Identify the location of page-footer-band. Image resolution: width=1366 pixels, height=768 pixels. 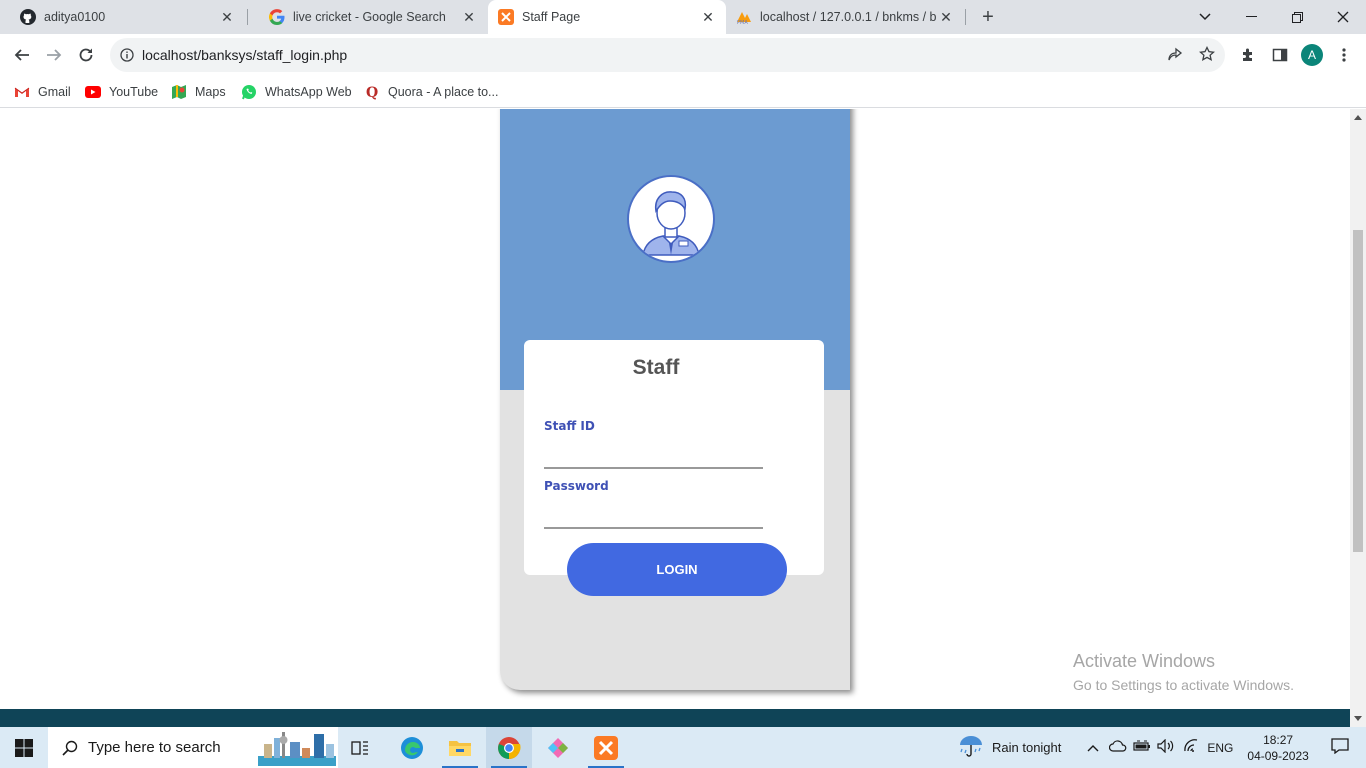
(675, 718).